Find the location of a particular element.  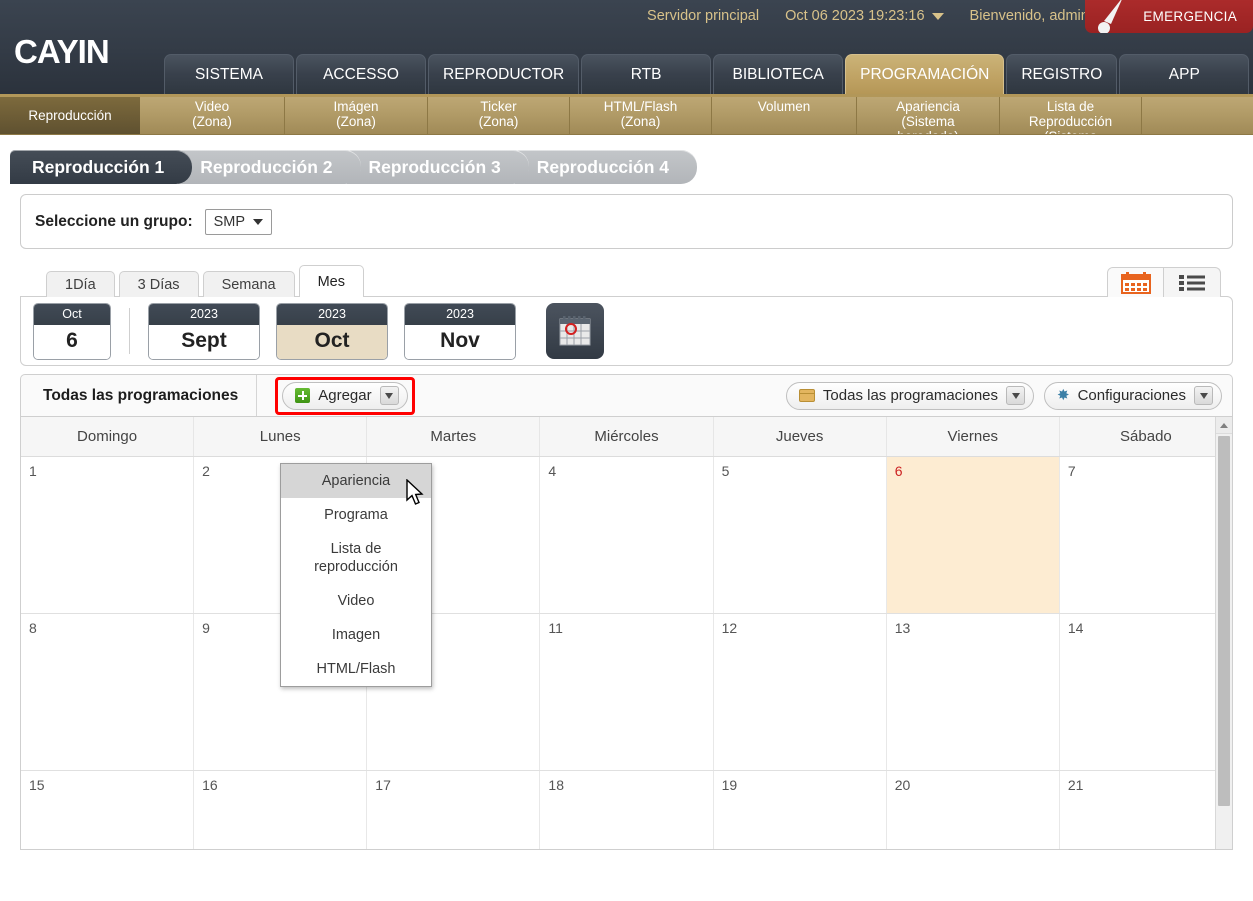

nav-item-programacion: PROGRAMACIÓN is located at coordinates (925, 74).